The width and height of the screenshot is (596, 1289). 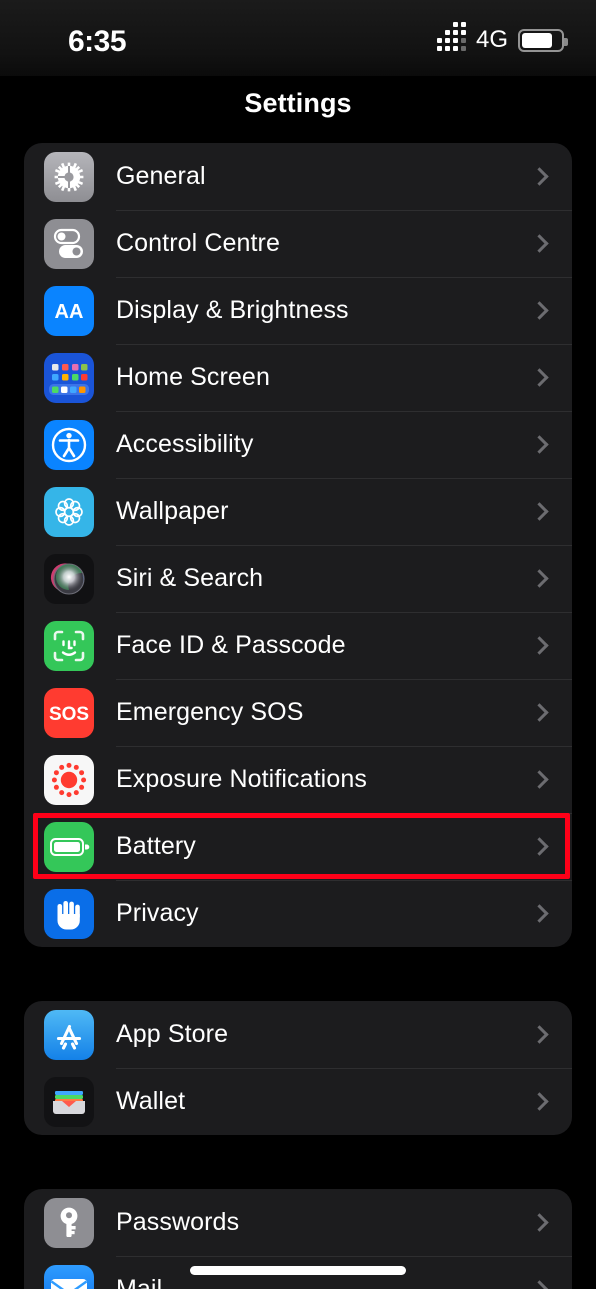 What do you see at coordinates (298, 913) in the screenshot?
I see `settings-row-privacy: Privacy` at bounding box center [298, 913].